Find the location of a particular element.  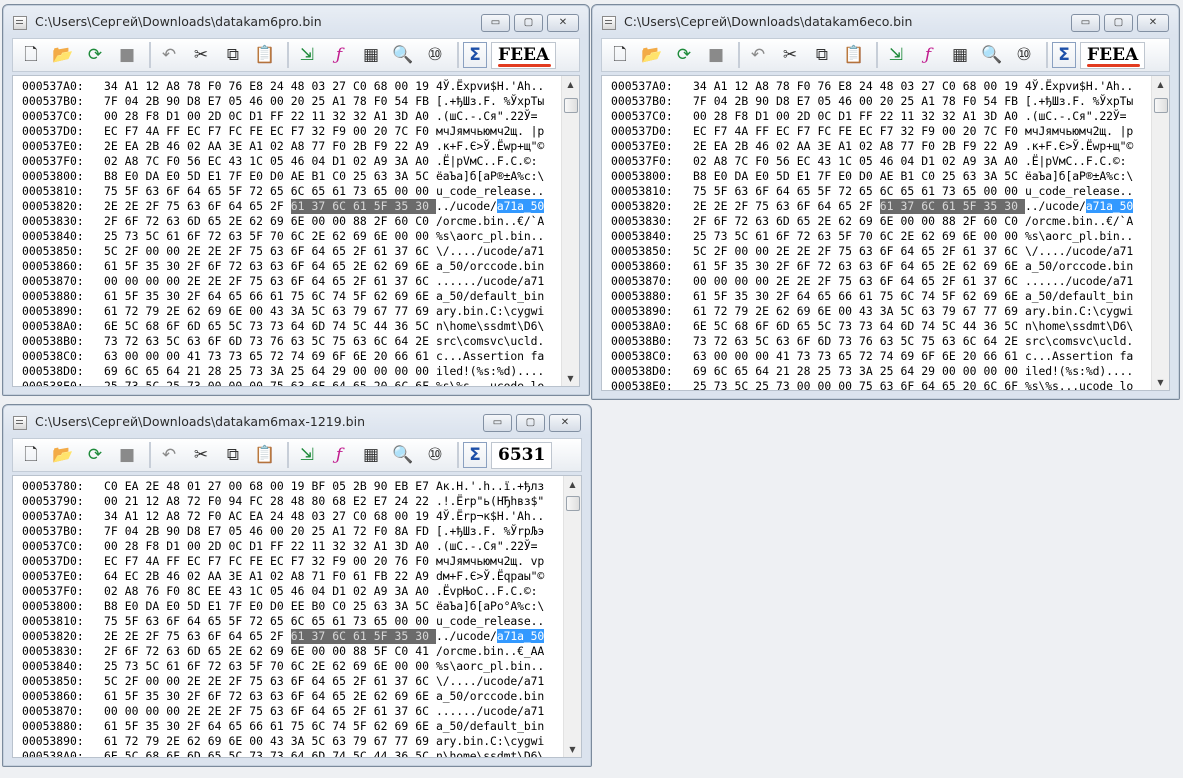

row-ascii: ёаЪа]б[аР®±А%c:\ is located at coordinates (1084, 176).